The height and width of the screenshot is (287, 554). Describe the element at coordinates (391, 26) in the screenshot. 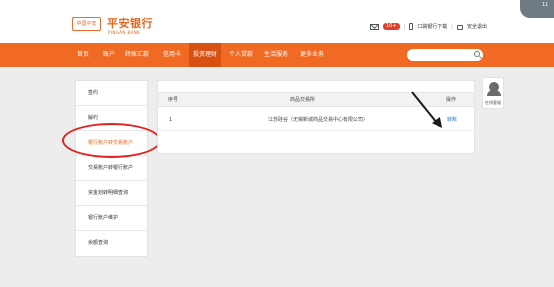

I see `message-count-badge: 10+` at that location.